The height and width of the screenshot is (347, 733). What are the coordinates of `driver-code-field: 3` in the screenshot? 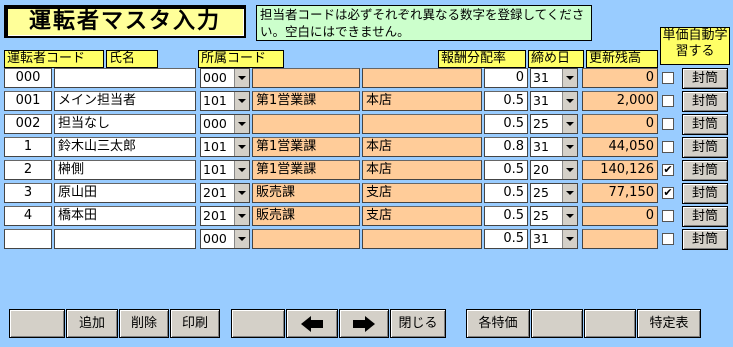 It's located at (28, 193).